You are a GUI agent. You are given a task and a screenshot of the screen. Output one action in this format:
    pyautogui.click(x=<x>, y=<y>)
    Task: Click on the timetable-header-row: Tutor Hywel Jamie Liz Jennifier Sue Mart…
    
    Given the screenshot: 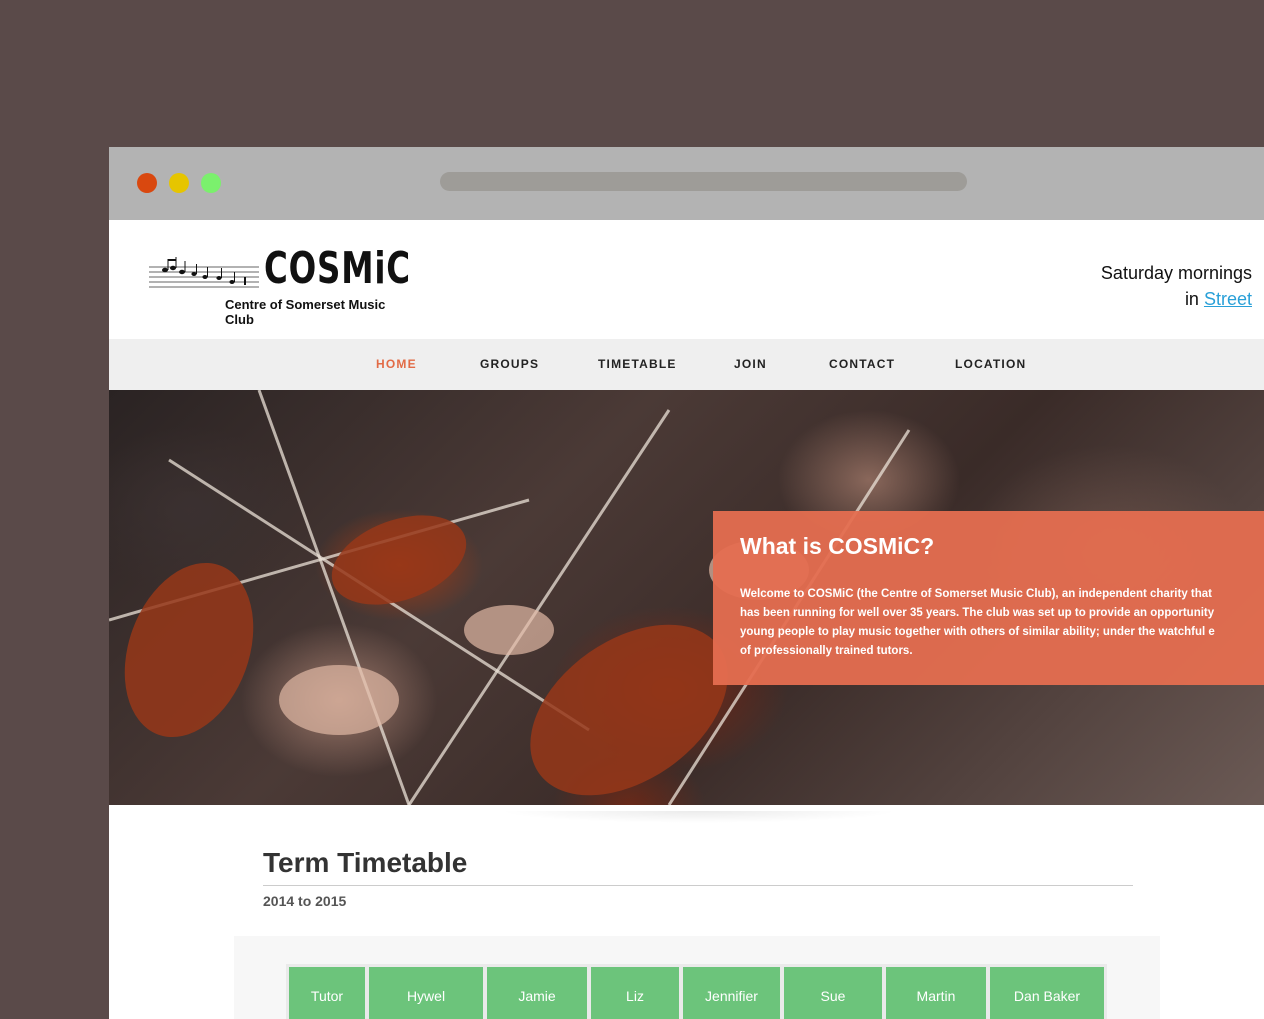 What is the action you would take?
    pyautogui.click(x=696, y=991)
    